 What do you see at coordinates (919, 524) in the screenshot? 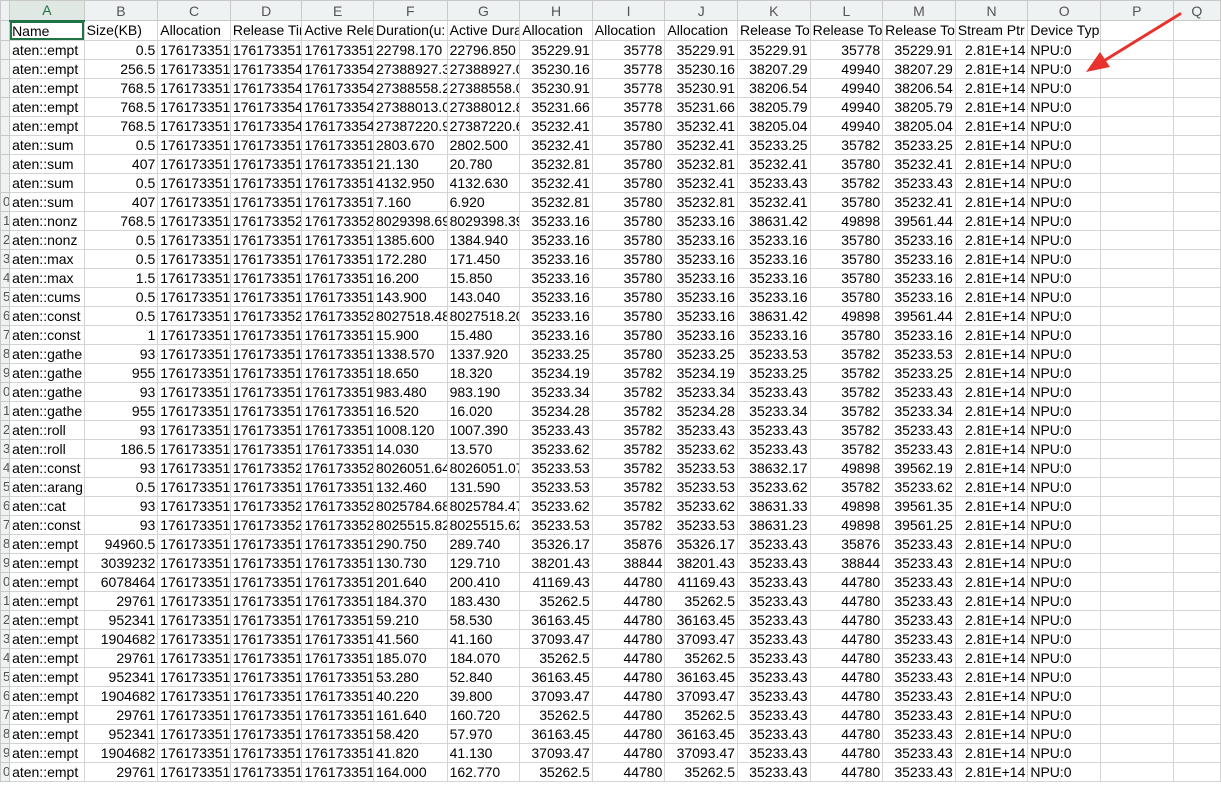
I see `table-cell: 39561.25` at bounding box center [919, 524].